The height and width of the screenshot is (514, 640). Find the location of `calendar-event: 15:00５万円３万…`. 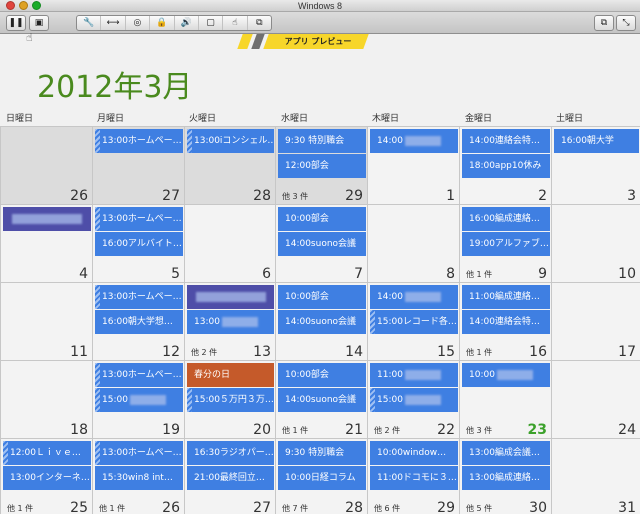

calendar-event: 15:00５万円３万… is located at coordinates (230, 400).